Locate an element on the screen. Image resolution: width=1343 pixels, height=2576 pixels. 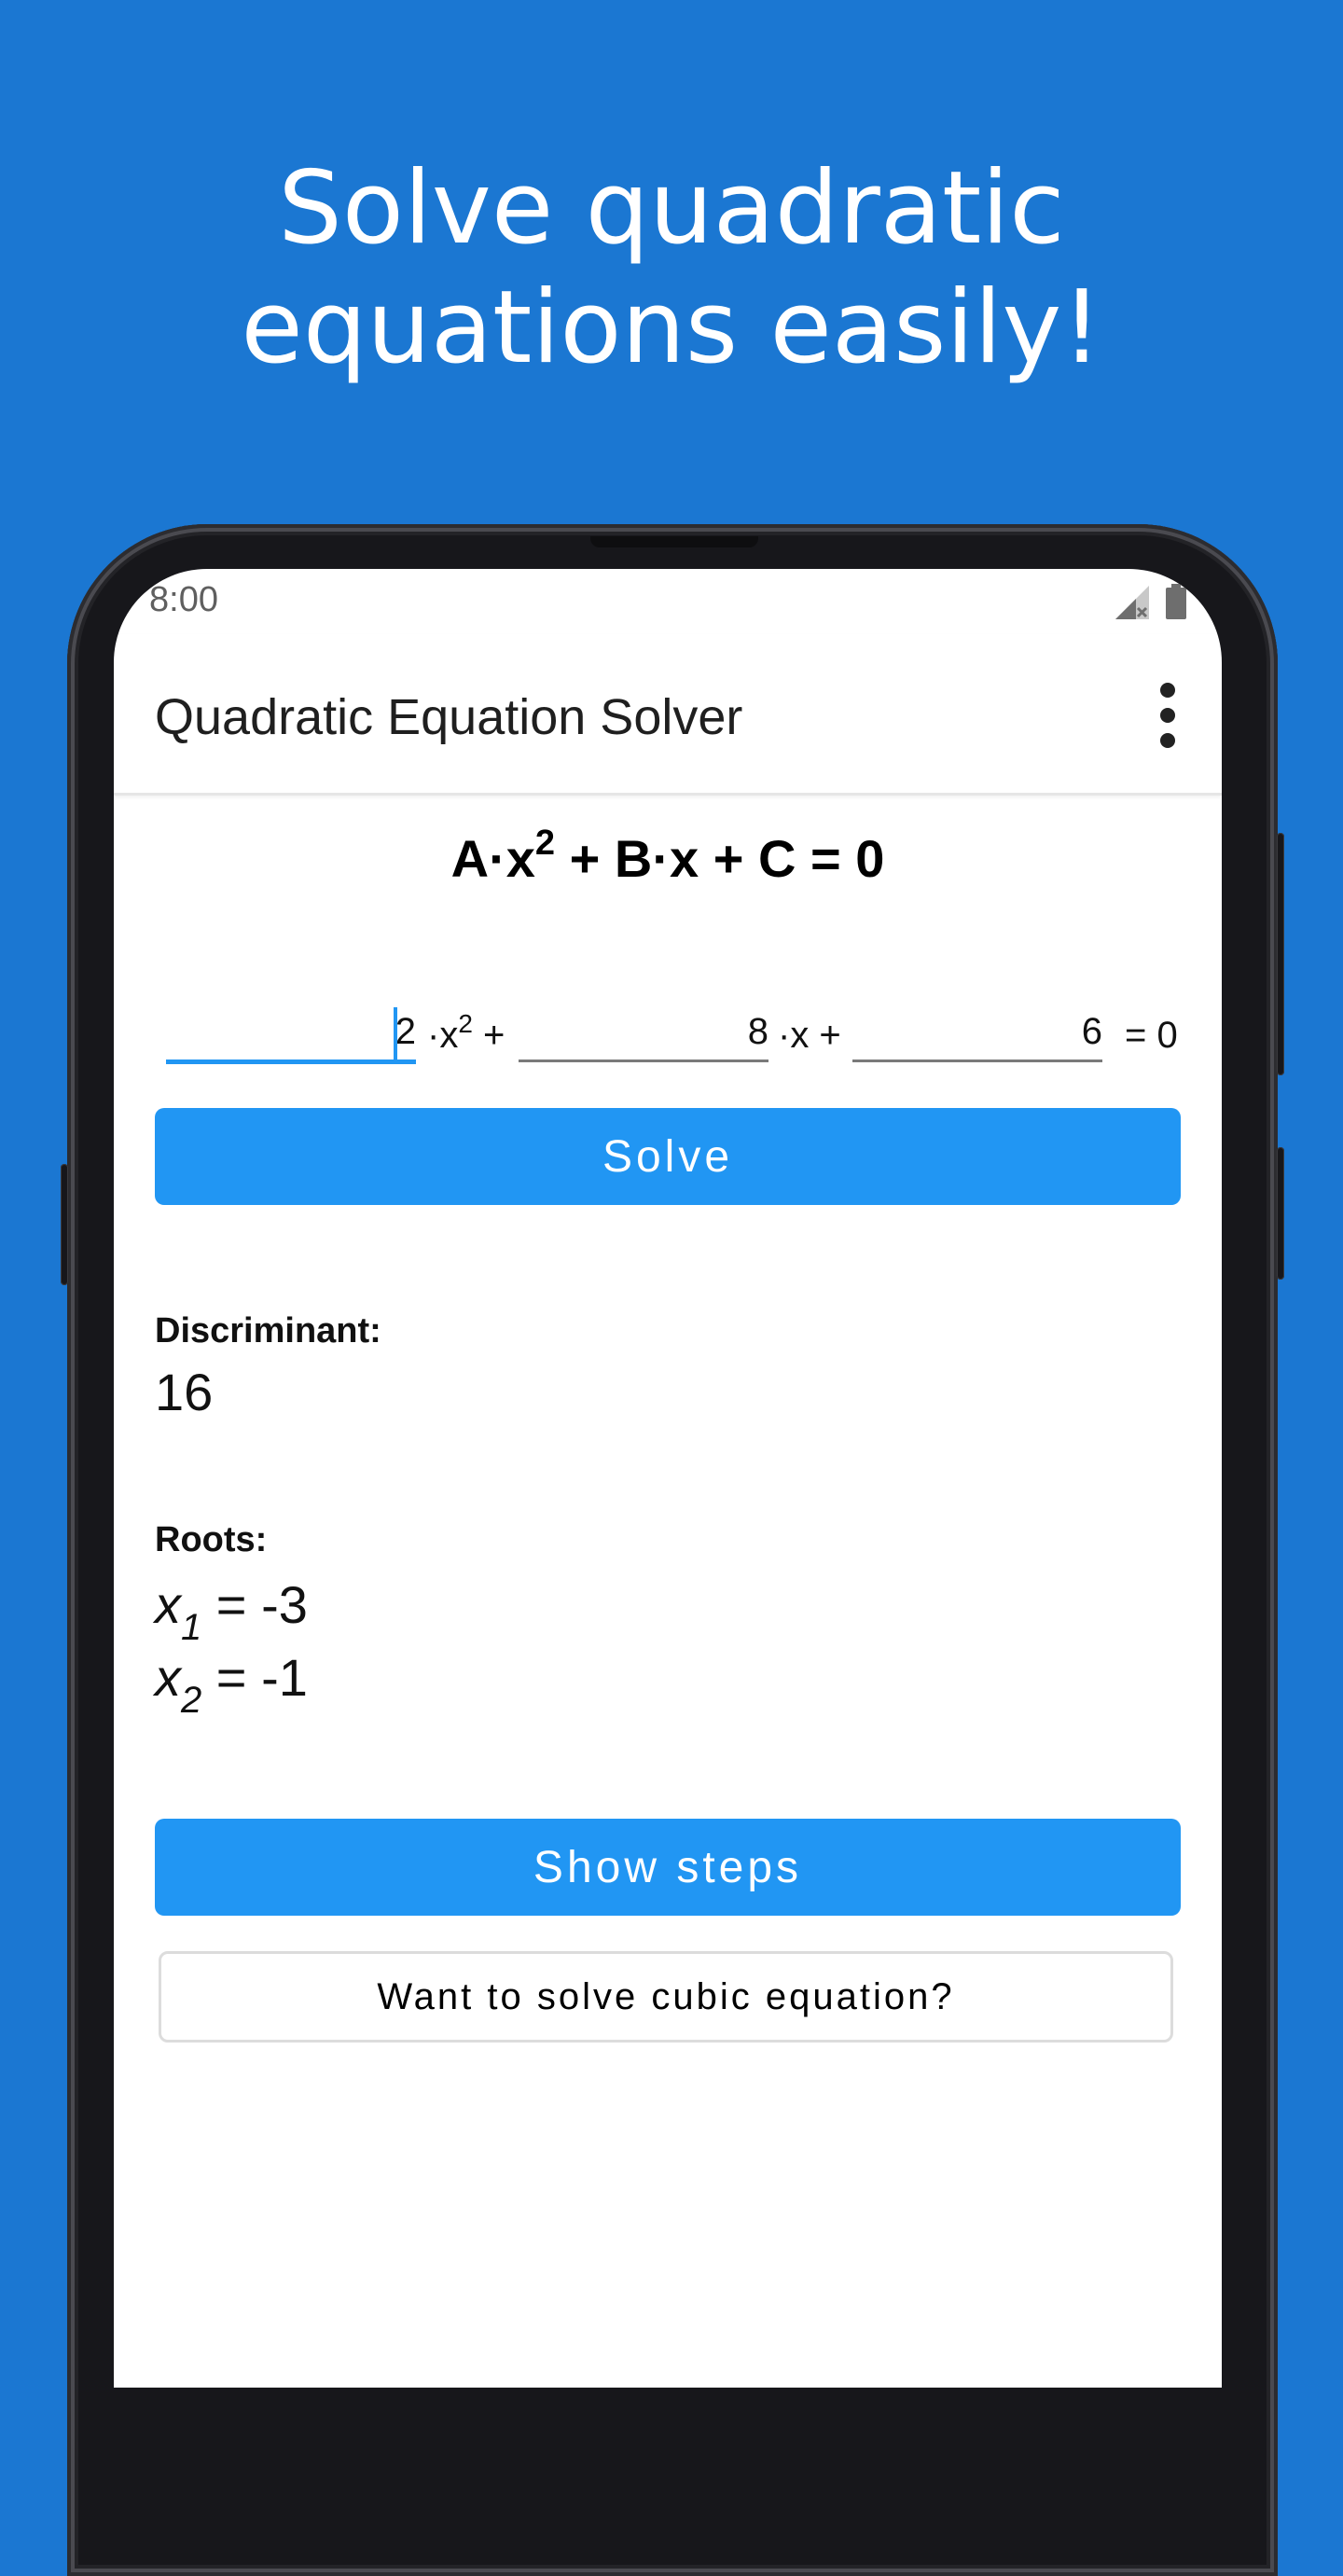
signal-no-service-icon is located at coordinates (1132, 602).